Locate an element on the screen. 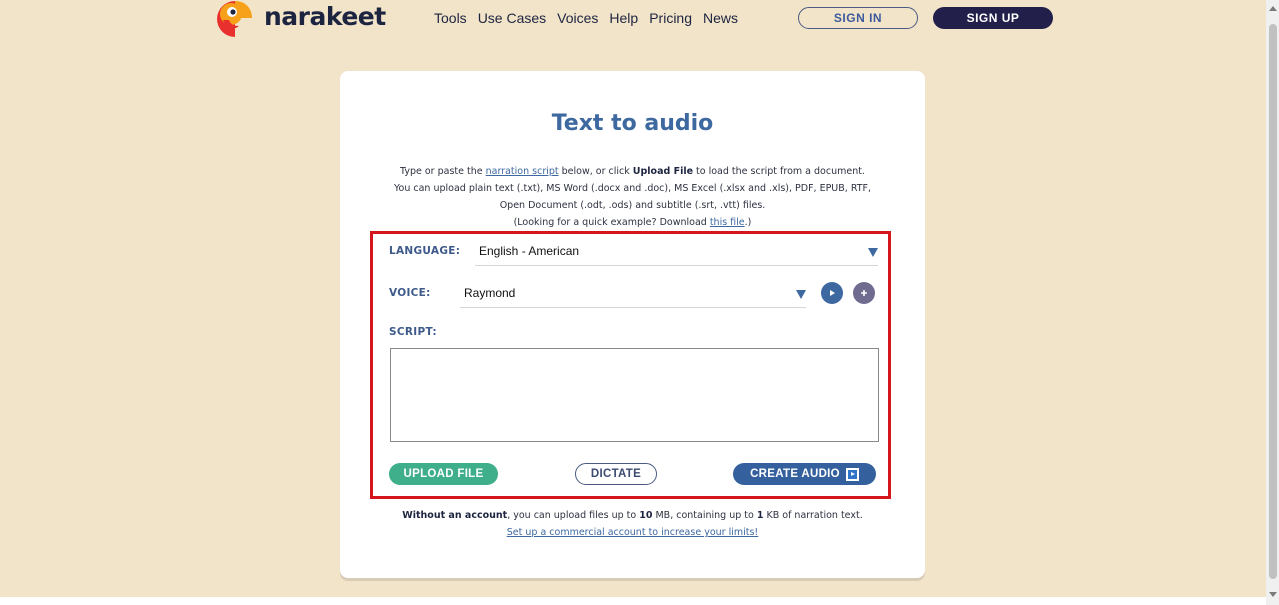 This screenshot has height=605, width=1279. script-textarea is located at coordinates (634, 395).